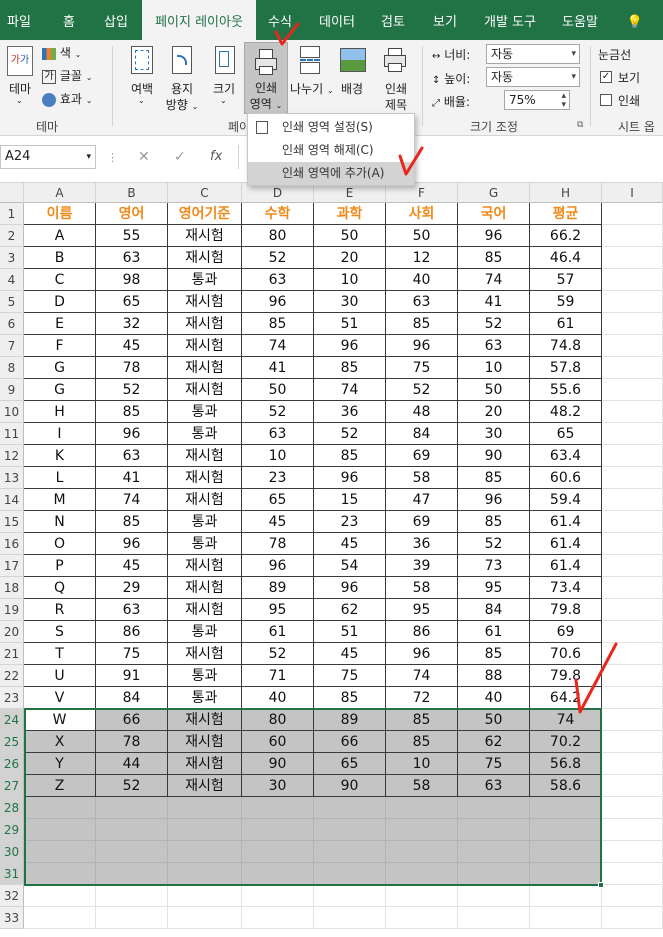 The width and height of the screenshot is (663, 937). Describe the element at coordinates (224, 79) in the screenshot. I see `size-button: 크기 ⌄` at that location.